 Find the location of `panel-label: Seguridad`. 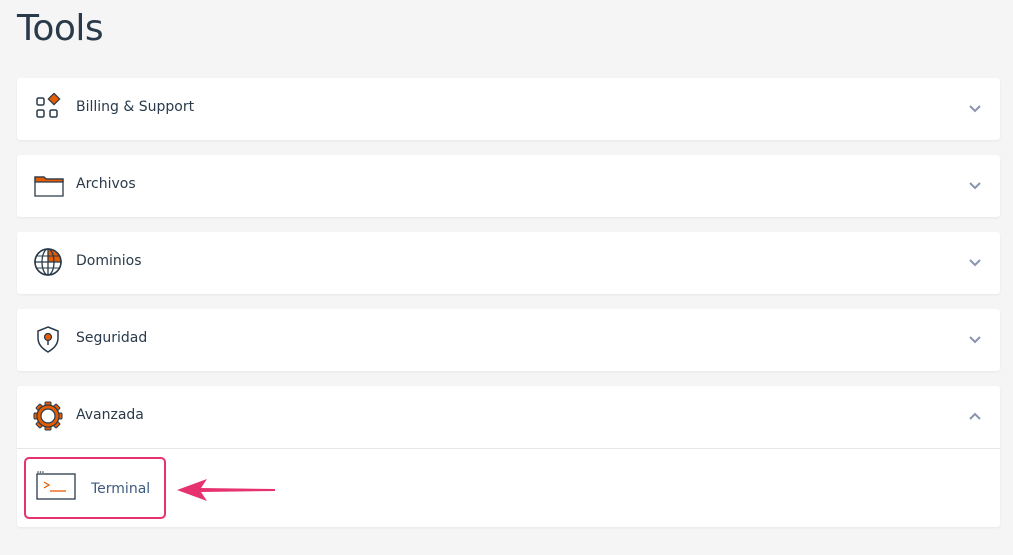

panel-label: Seguridad is located at coordinates (112, 338).